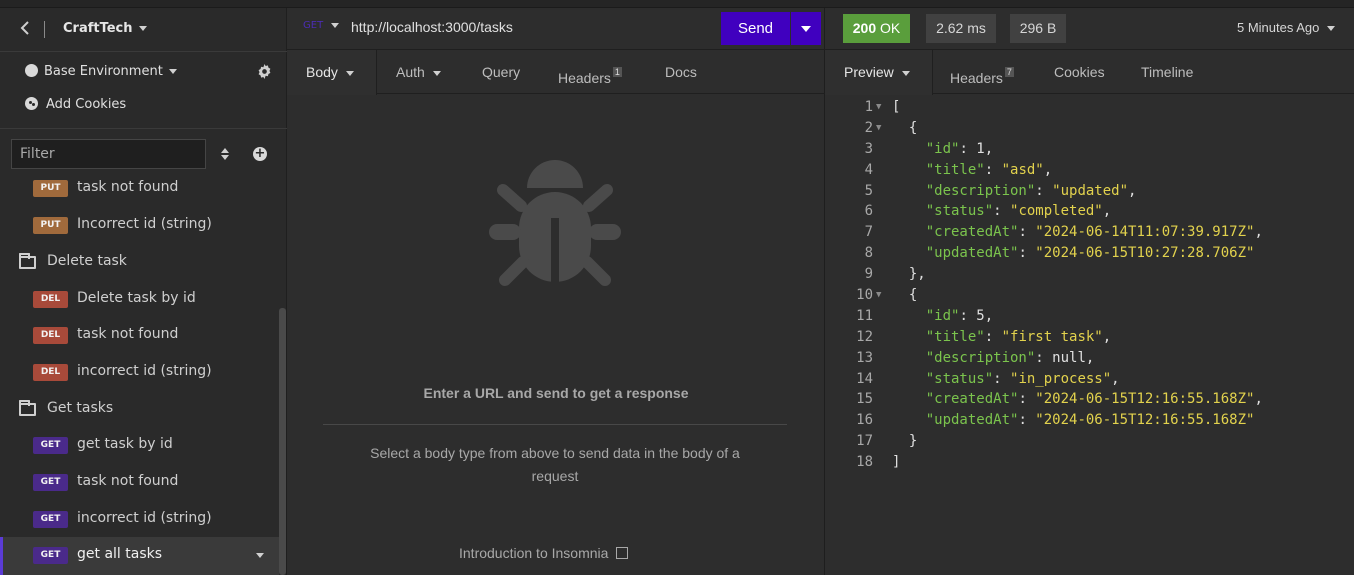 The image size is (1354, 575). What do you see at coordinates (868, 253) in the screenshot?
I see `line-number: 8` at bounding box center [868, 253].